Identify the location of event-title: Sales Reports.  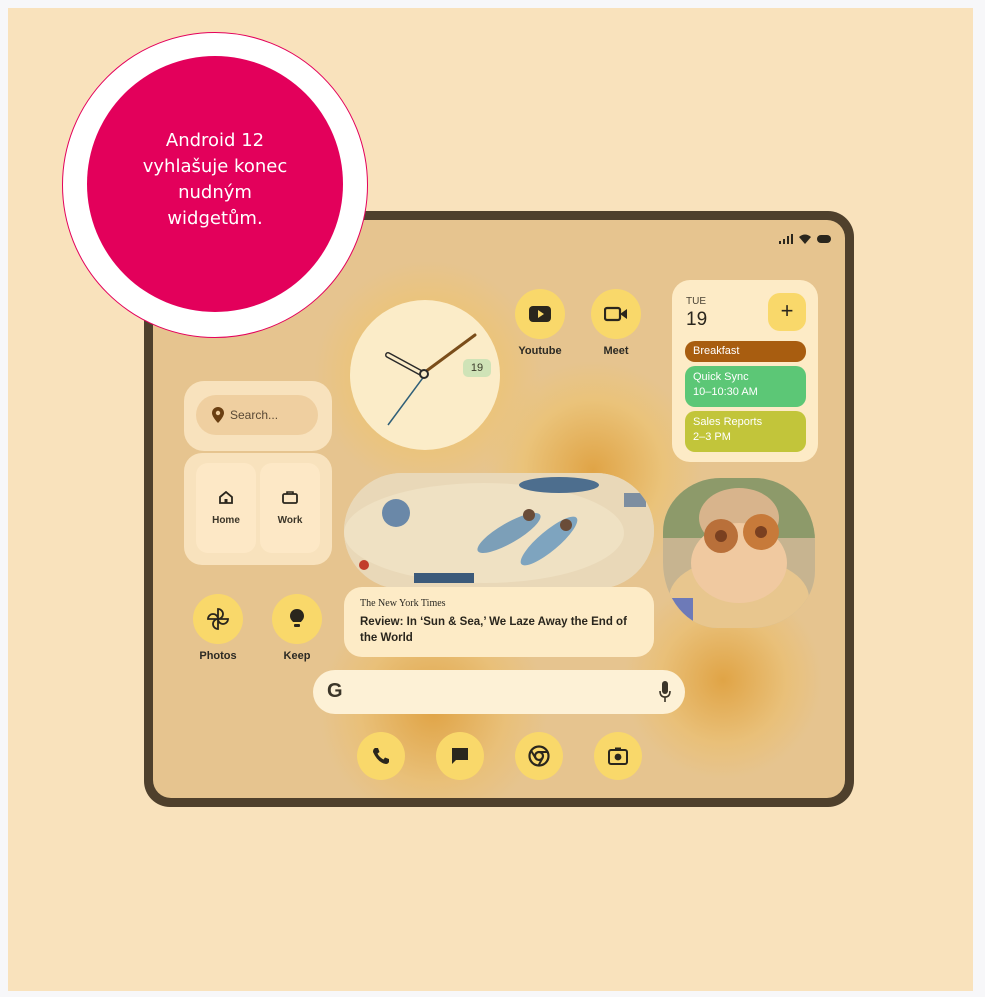
(728, 422).